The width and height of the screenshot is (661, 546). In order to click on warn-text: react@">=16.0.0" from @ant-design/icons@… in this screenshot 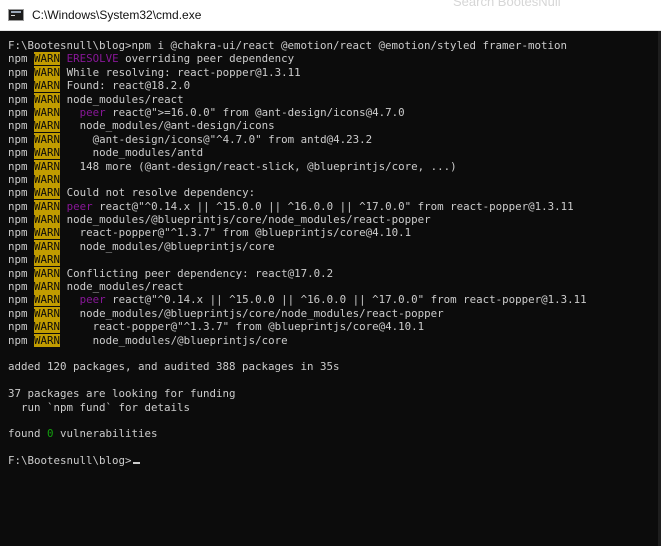, I will do `click(255, 112)`.